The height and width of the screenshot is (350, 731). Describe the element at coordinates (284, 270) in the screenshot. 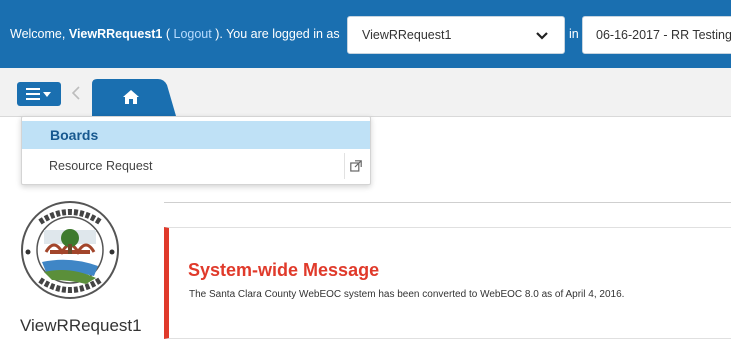

I see `message-title: System-wide Message` at that location.